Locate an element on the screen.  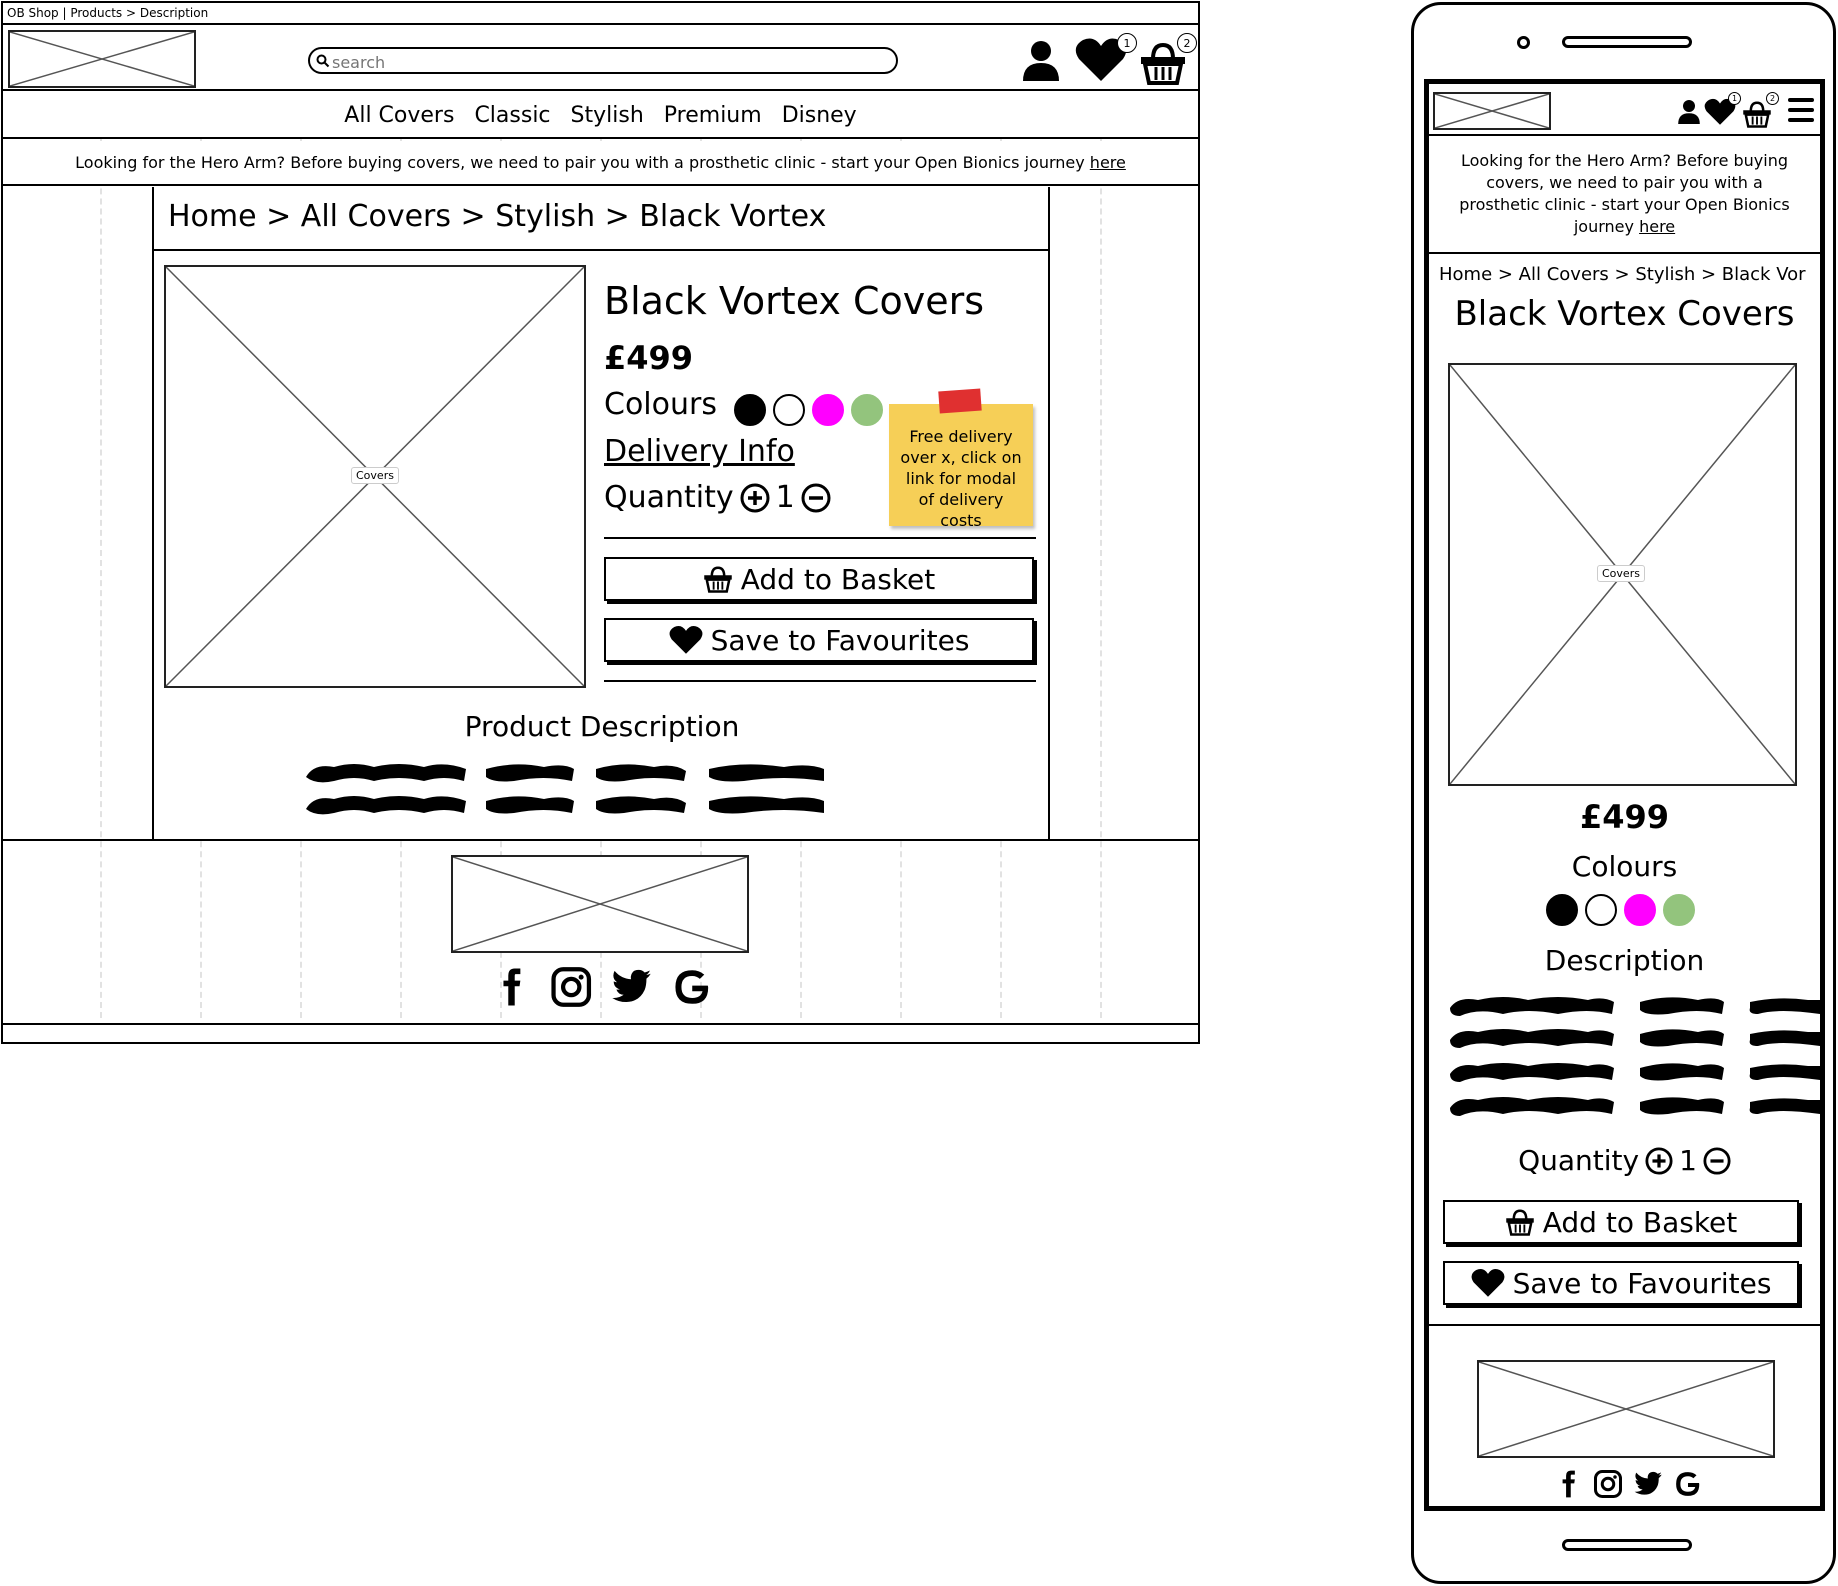
window-title-bar: OB Shop | Products > Description is located at coordinates (600, 14).